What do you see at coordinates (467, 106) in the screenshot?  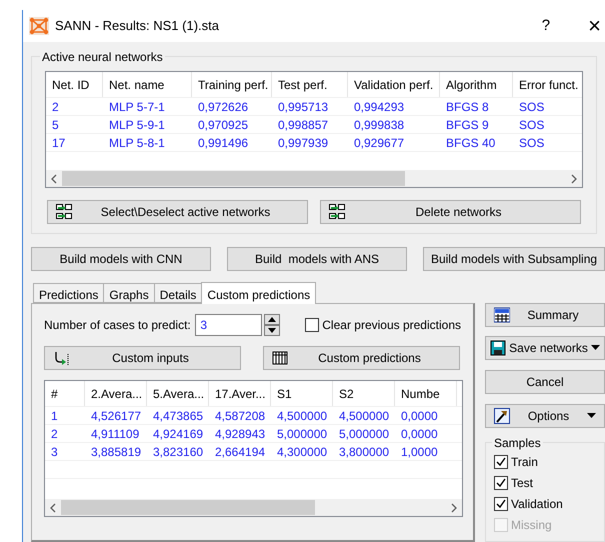 I see `table-cell-text: BFGS 8` at bounding box center [467, 106].